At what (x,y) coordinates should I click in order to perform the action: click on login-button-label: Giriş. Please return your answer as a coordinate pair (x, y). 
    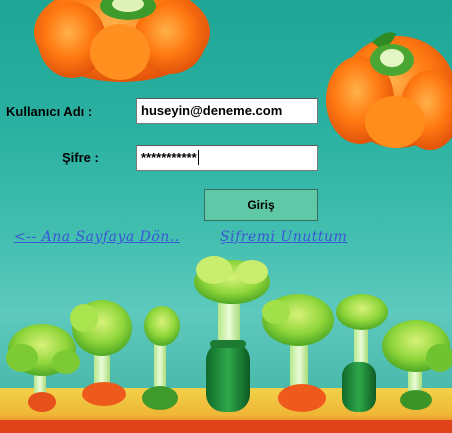
    Looking at the image, I should click on (261, 205).